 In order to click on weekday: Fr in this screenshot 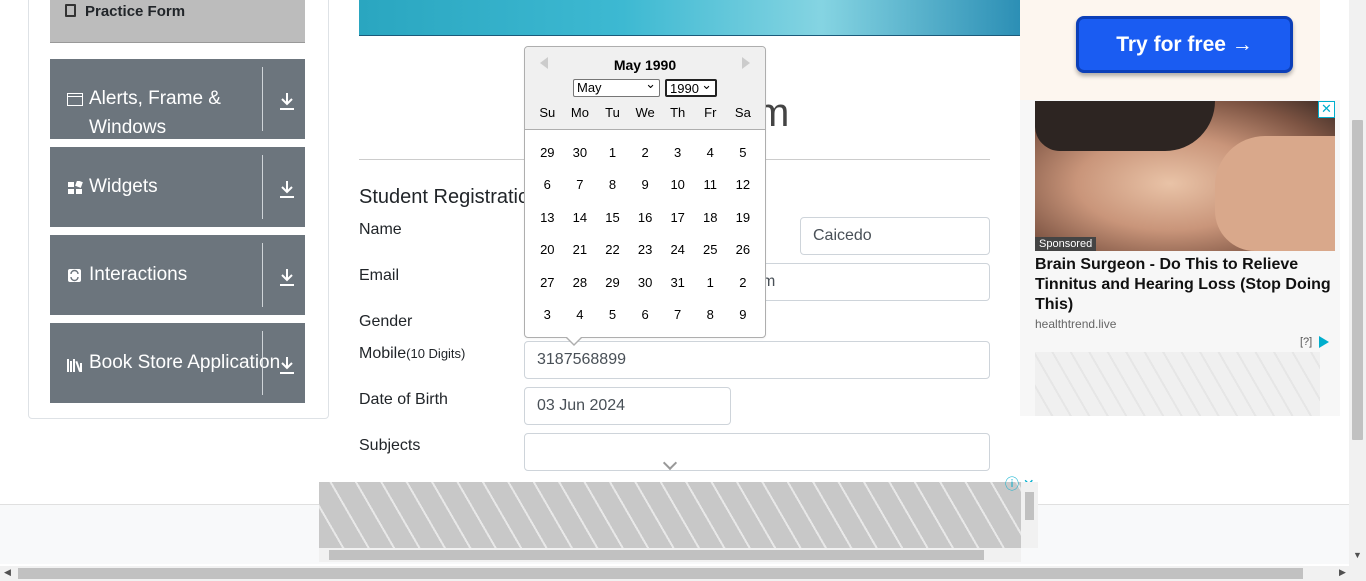, I will do `click(710, 112)`.